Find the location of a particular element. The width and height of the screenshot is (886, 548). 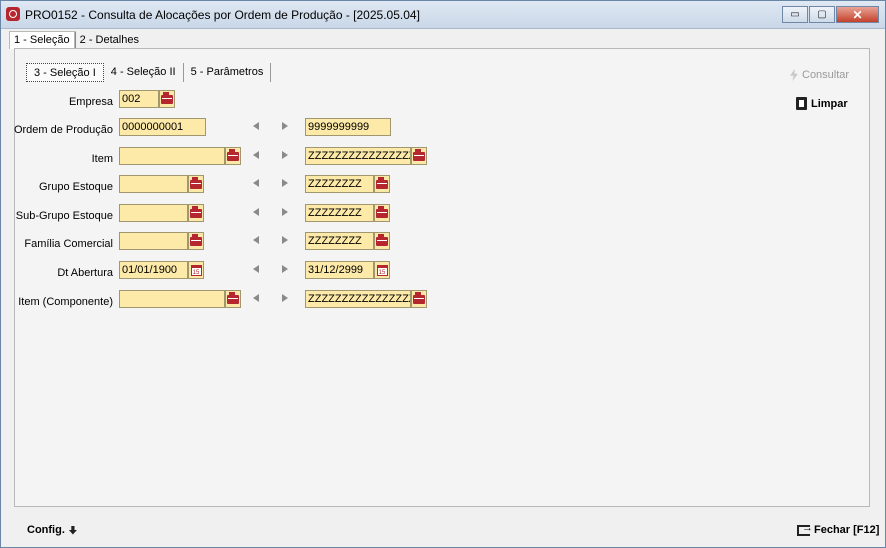

consultar-button: Consultar is located at coordinates (819, 75).